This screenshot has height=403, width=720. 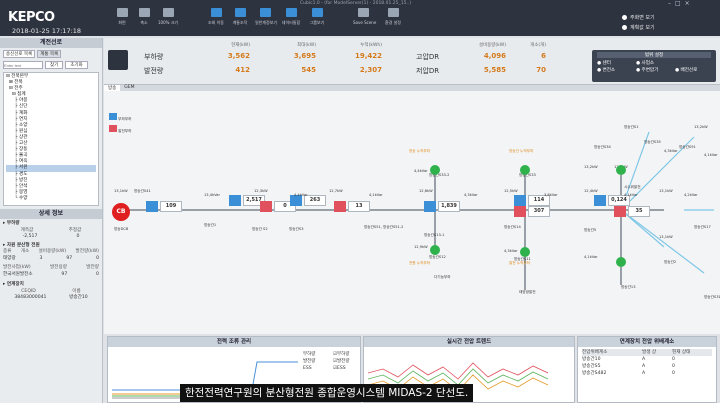 What do you see at coordinates (628, 287) in the screenshot?
I see `diagram-label: 방송간13` at bounding box center [628, 287].